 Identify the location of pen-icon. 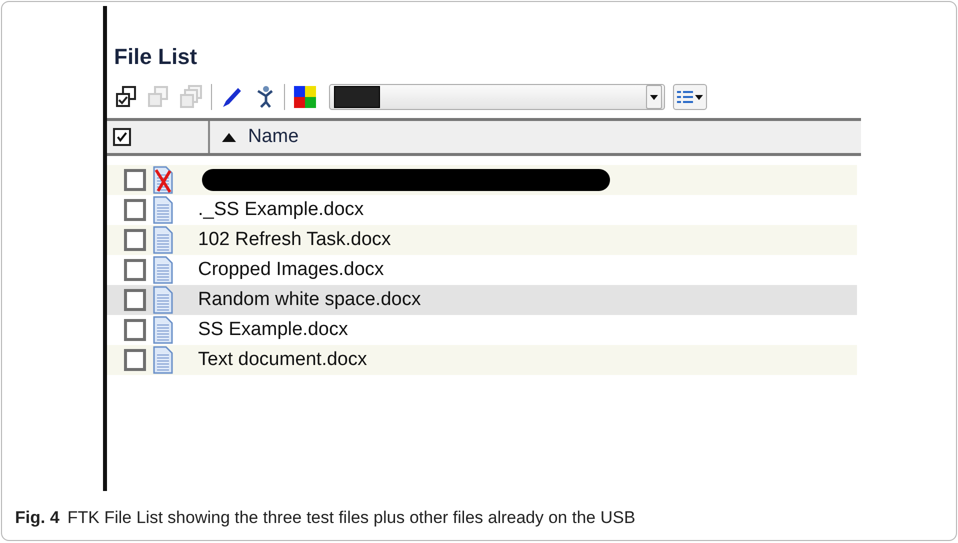
(232, 97).